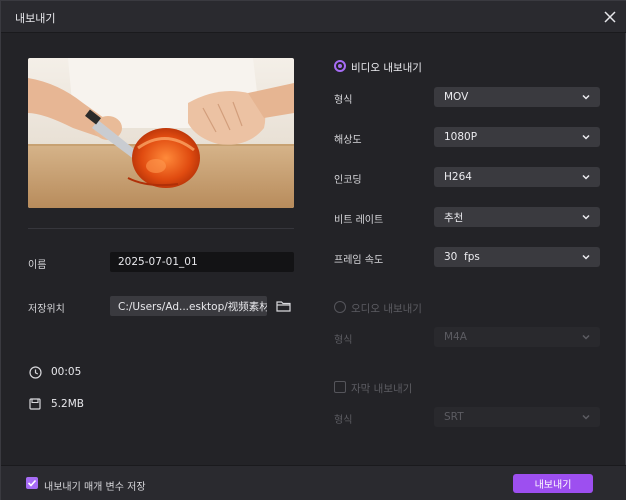  What do you see at coordinates (35, 404) in the screenshot?
I see `file-size-icon` at bounding box center [35, 404].